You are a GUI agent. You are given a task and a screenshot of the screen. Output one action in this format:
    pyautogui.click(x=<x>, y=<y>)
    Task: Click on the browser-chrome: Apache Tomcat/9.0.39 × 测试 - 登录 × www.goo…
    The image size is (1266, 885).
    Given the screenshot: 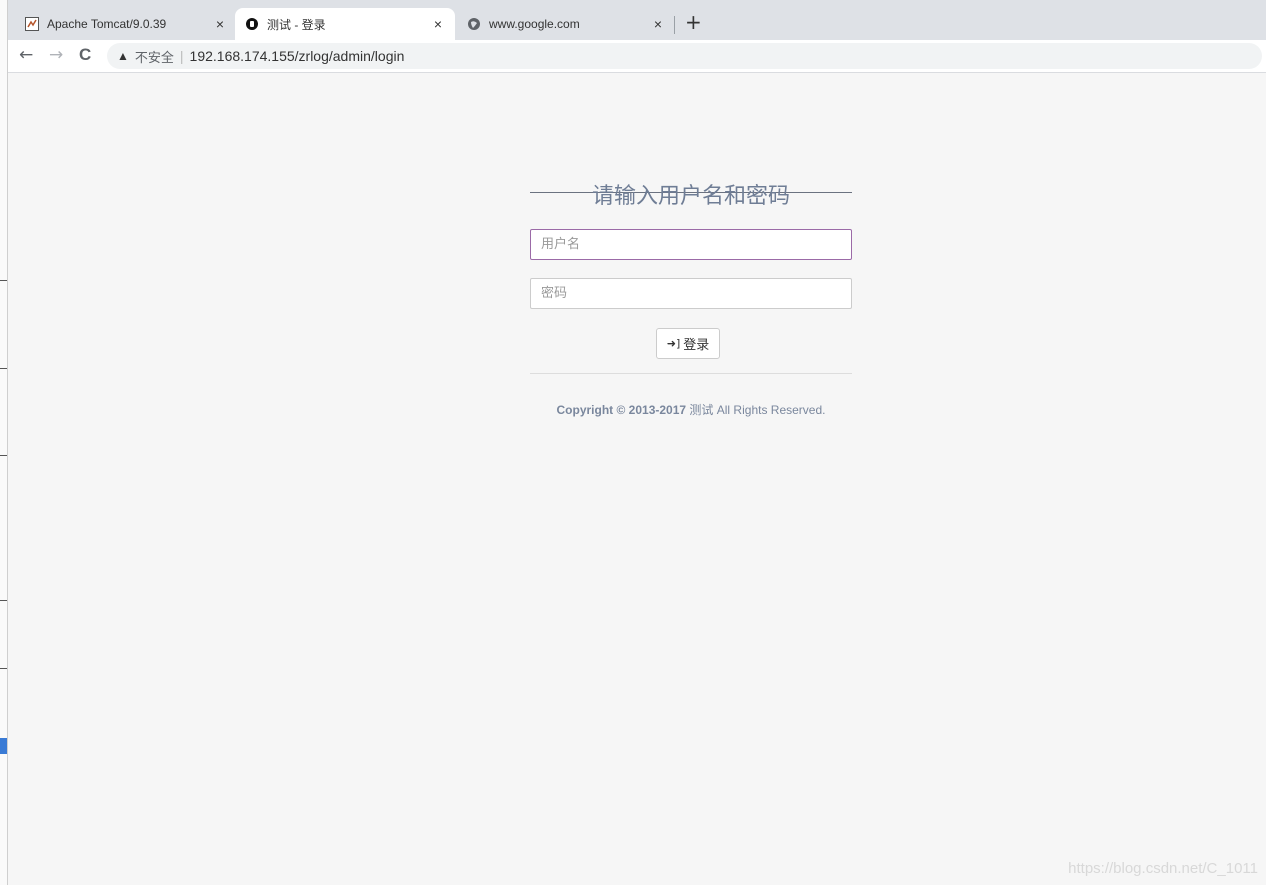 What is the action you would take?
    pyautogui.click(x=636, y=36)
    